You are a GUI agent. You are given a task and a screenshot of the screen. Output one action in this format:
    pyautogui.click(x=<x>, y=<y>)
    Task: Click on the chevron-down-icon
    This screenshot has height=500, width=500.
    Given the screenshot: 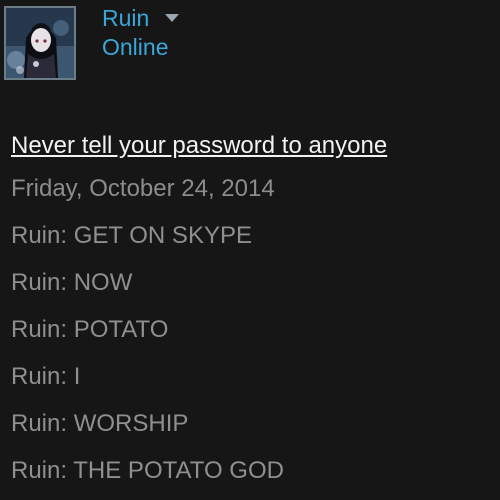 What is the action you would take?
    pyautogui.click(x=172, y=18)
    